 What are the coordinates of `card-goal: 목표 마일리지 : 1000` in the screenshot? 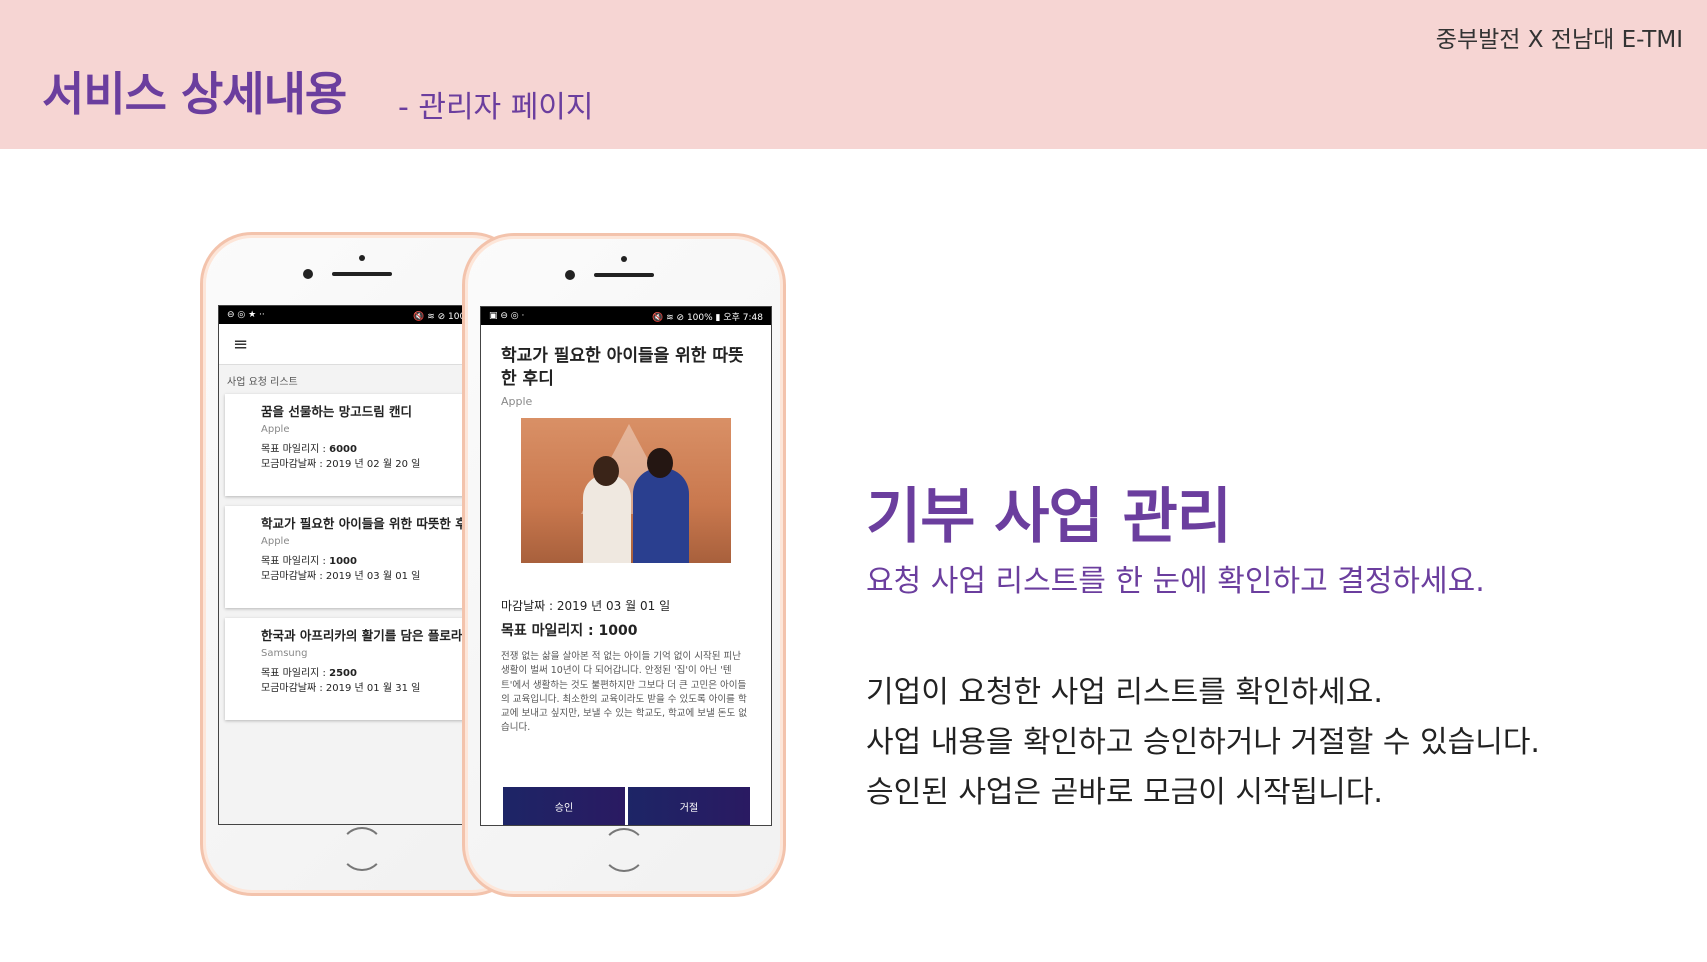 It's located at (376, 561).